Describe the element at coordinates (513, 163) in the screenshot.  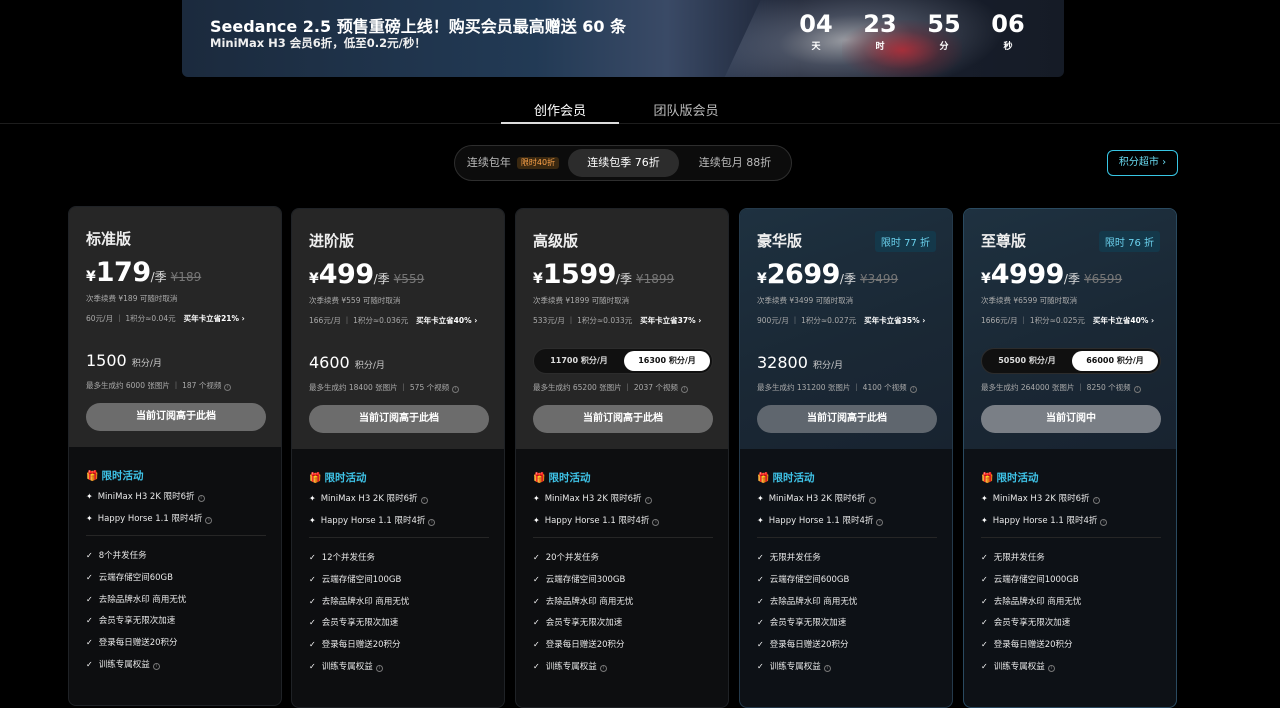
I see `billing-option-yearly: 连续包年 限时40折` at that location.